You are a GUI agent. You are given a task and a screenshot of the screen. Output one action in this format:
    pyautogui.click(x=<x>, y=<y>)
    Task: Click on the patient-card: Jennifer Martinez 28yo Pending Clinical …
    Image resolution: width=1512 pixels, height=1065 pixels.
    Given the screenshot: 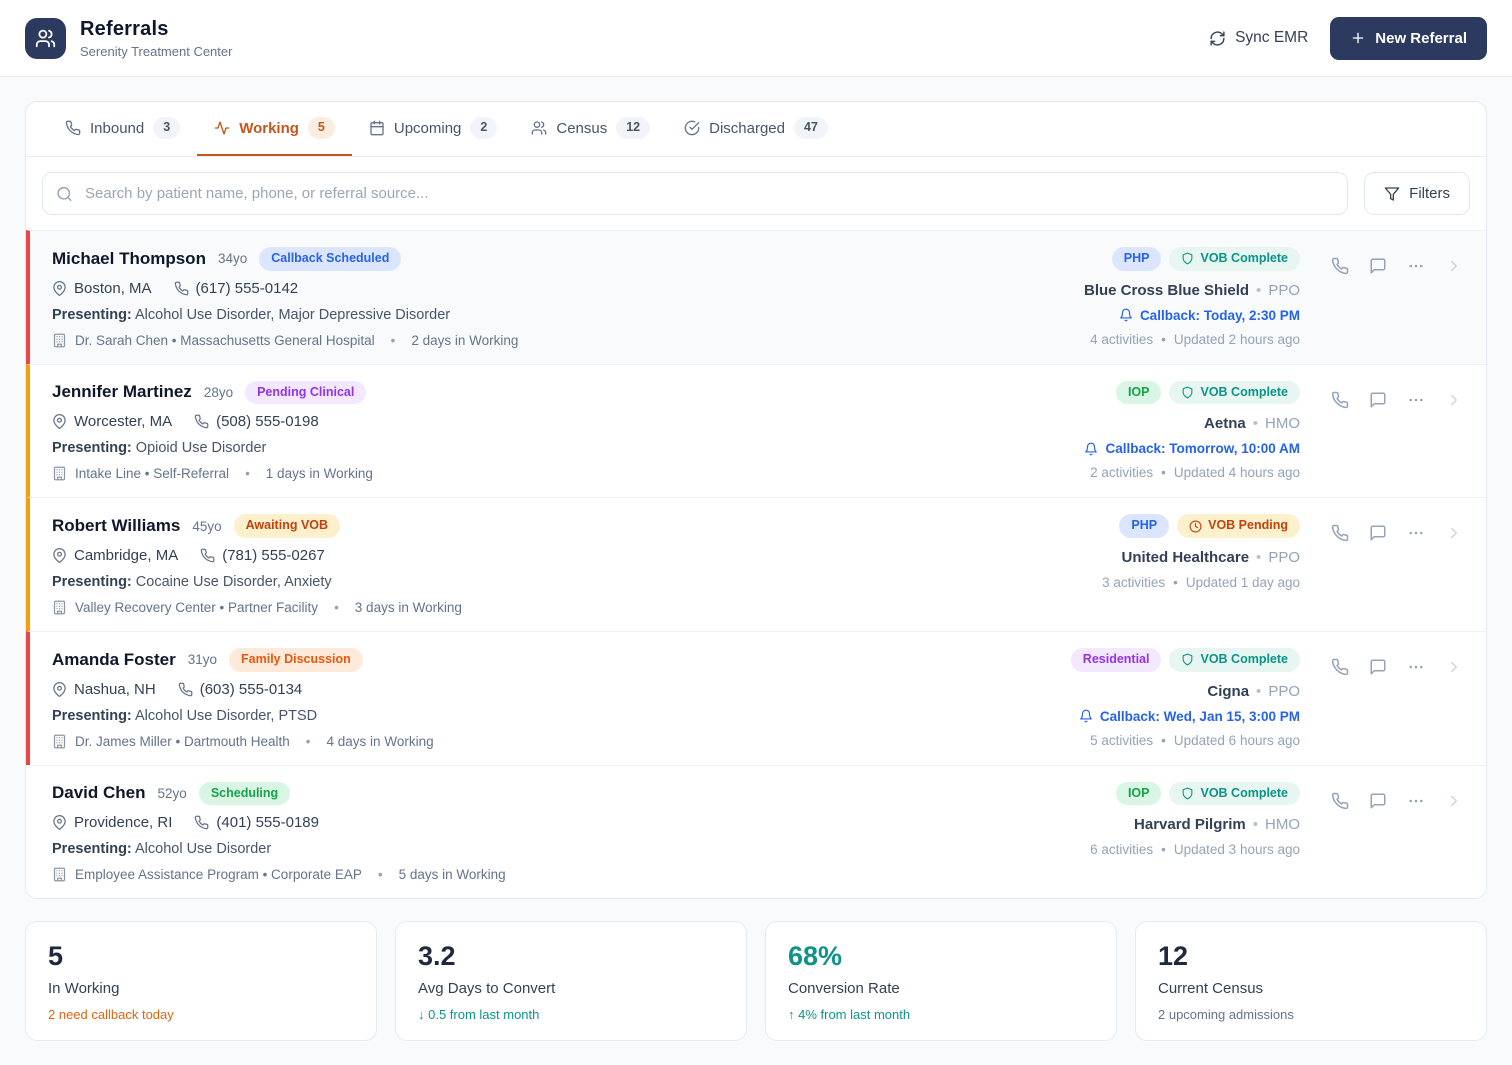 What is the action you would take?
    pyautogui.click(x=756, y=430)
    